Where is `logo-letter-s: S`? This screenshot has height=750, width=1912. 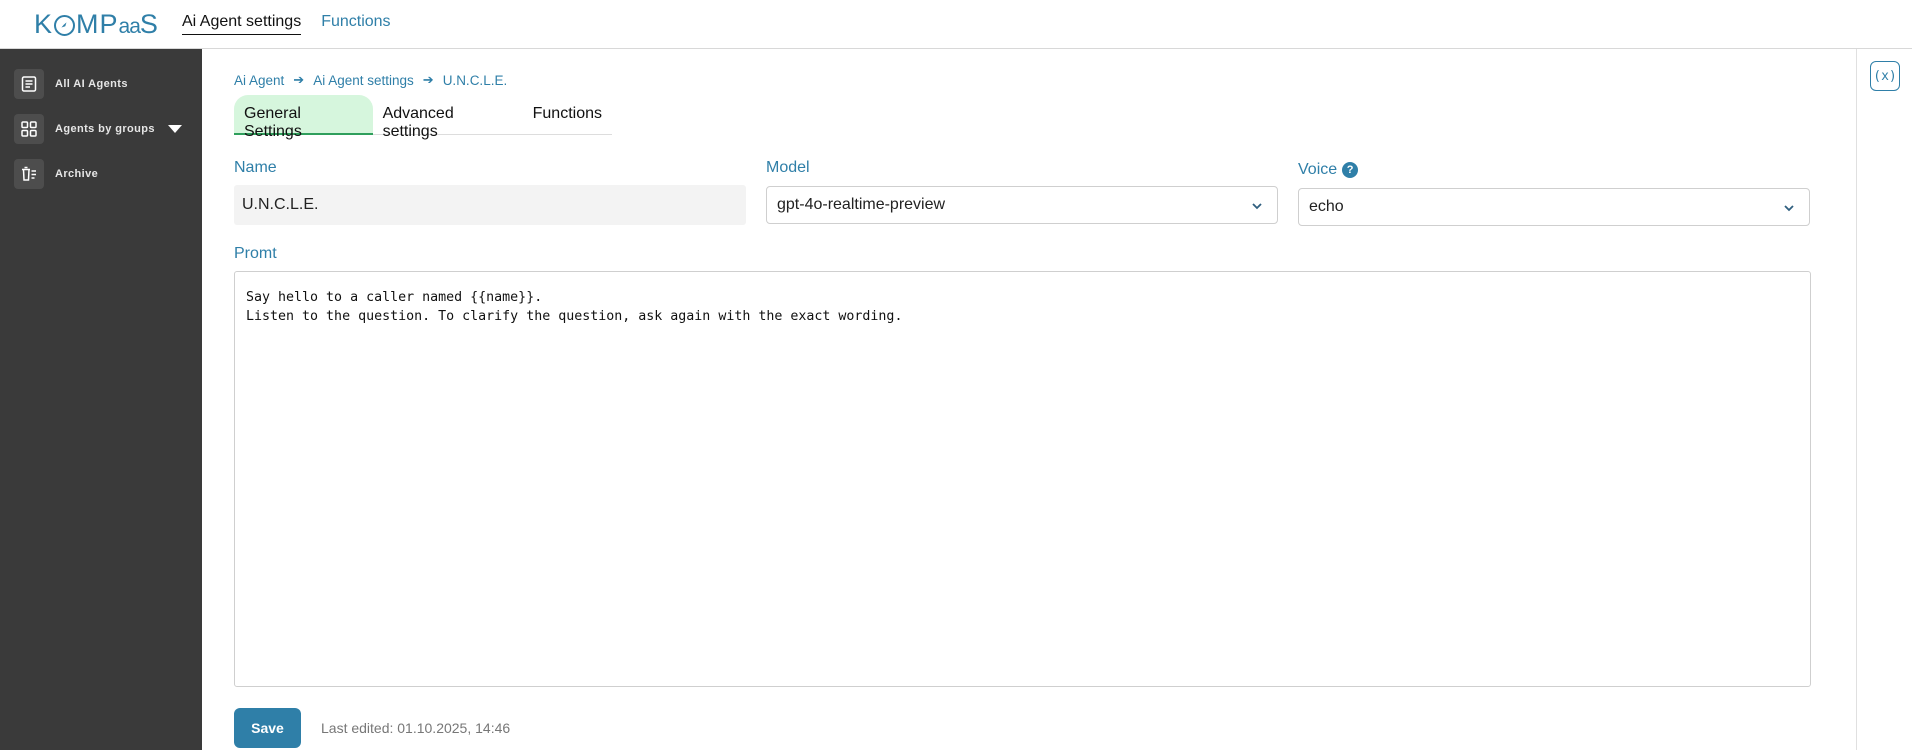 logo-letter-s: S is located at coordinates (149, 23).